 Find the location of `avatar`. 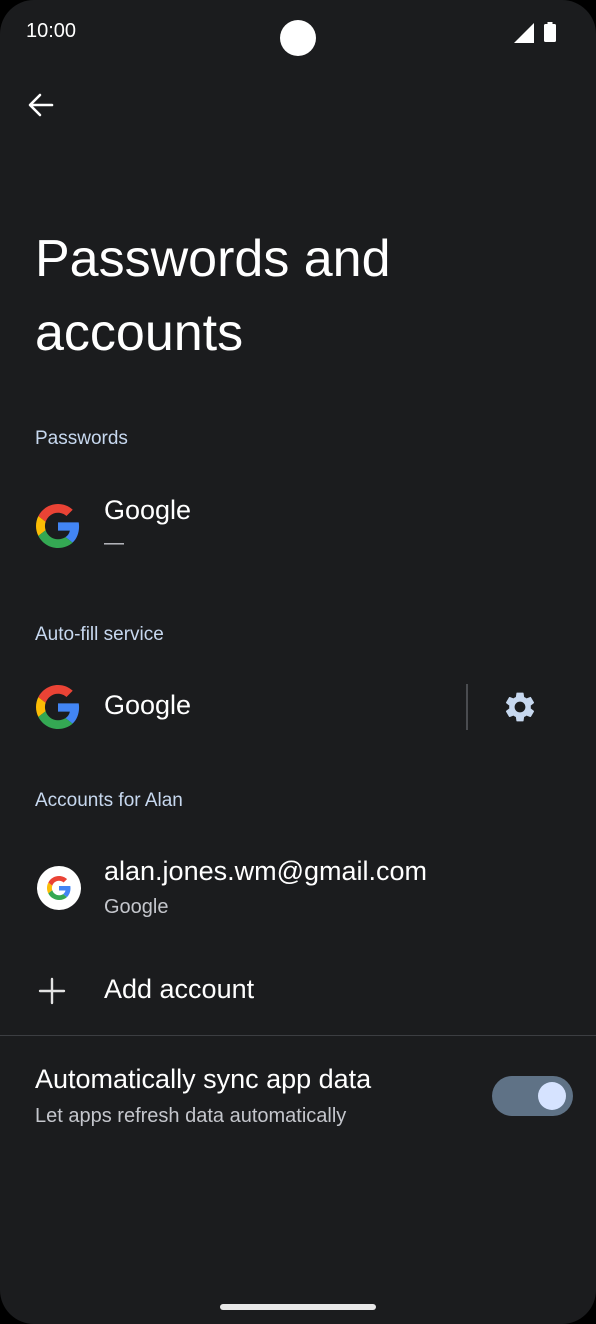

avatar is located at coordinates (59, 888).